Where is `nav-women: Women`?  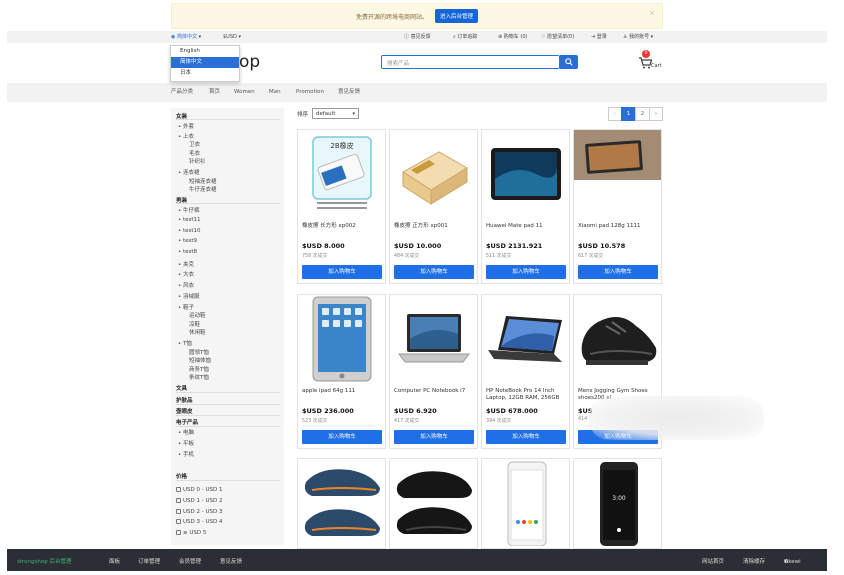
nav-women: Women is located at coordinates (244, 92).